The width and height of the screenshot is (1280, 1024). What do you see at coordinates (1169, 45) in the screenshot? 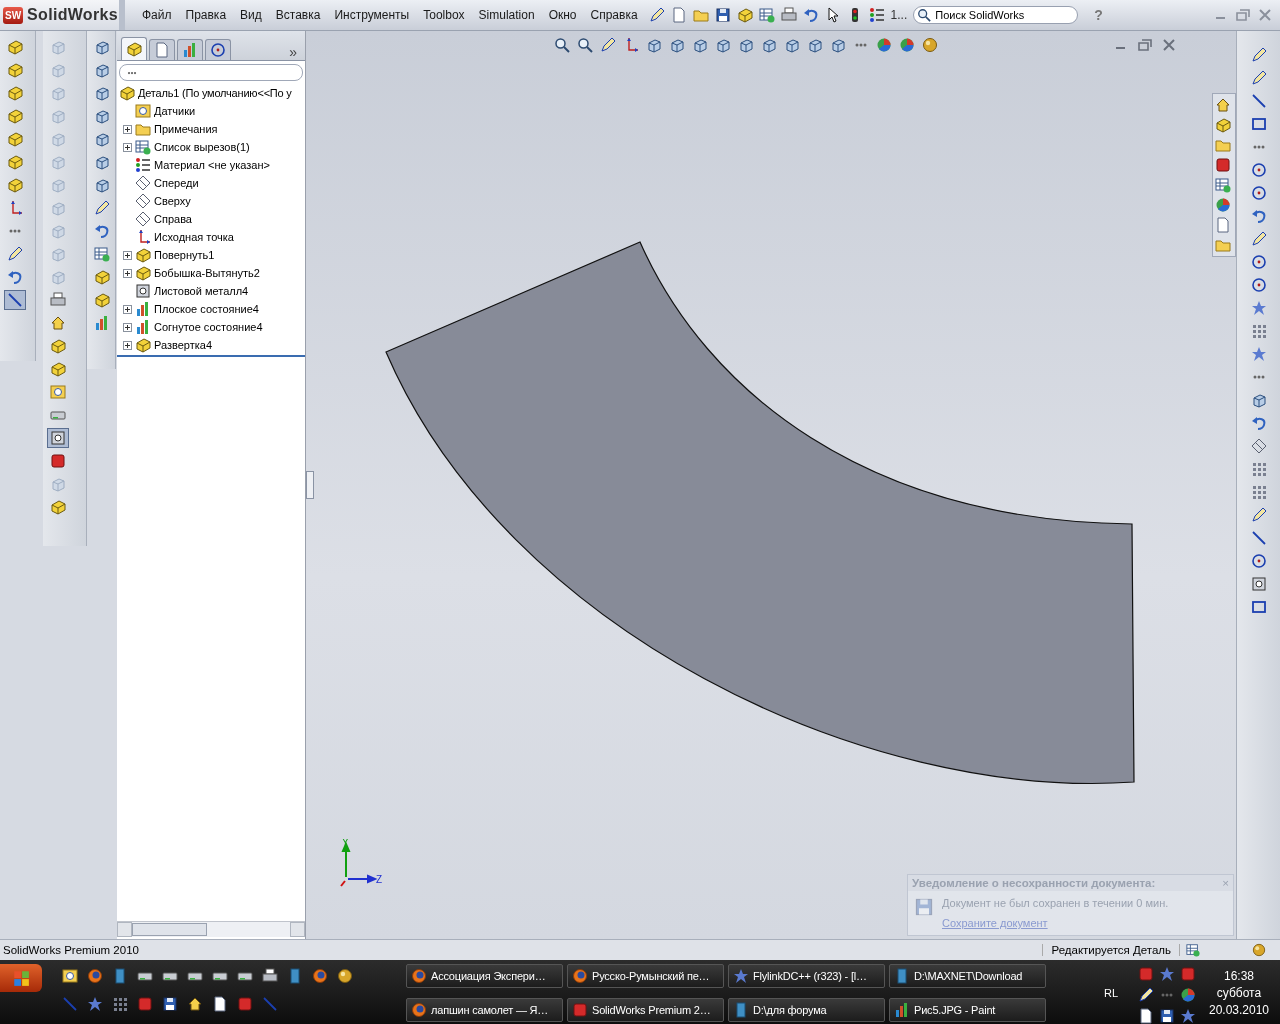
I see `close-icon` at bounding box center [1169, 45].